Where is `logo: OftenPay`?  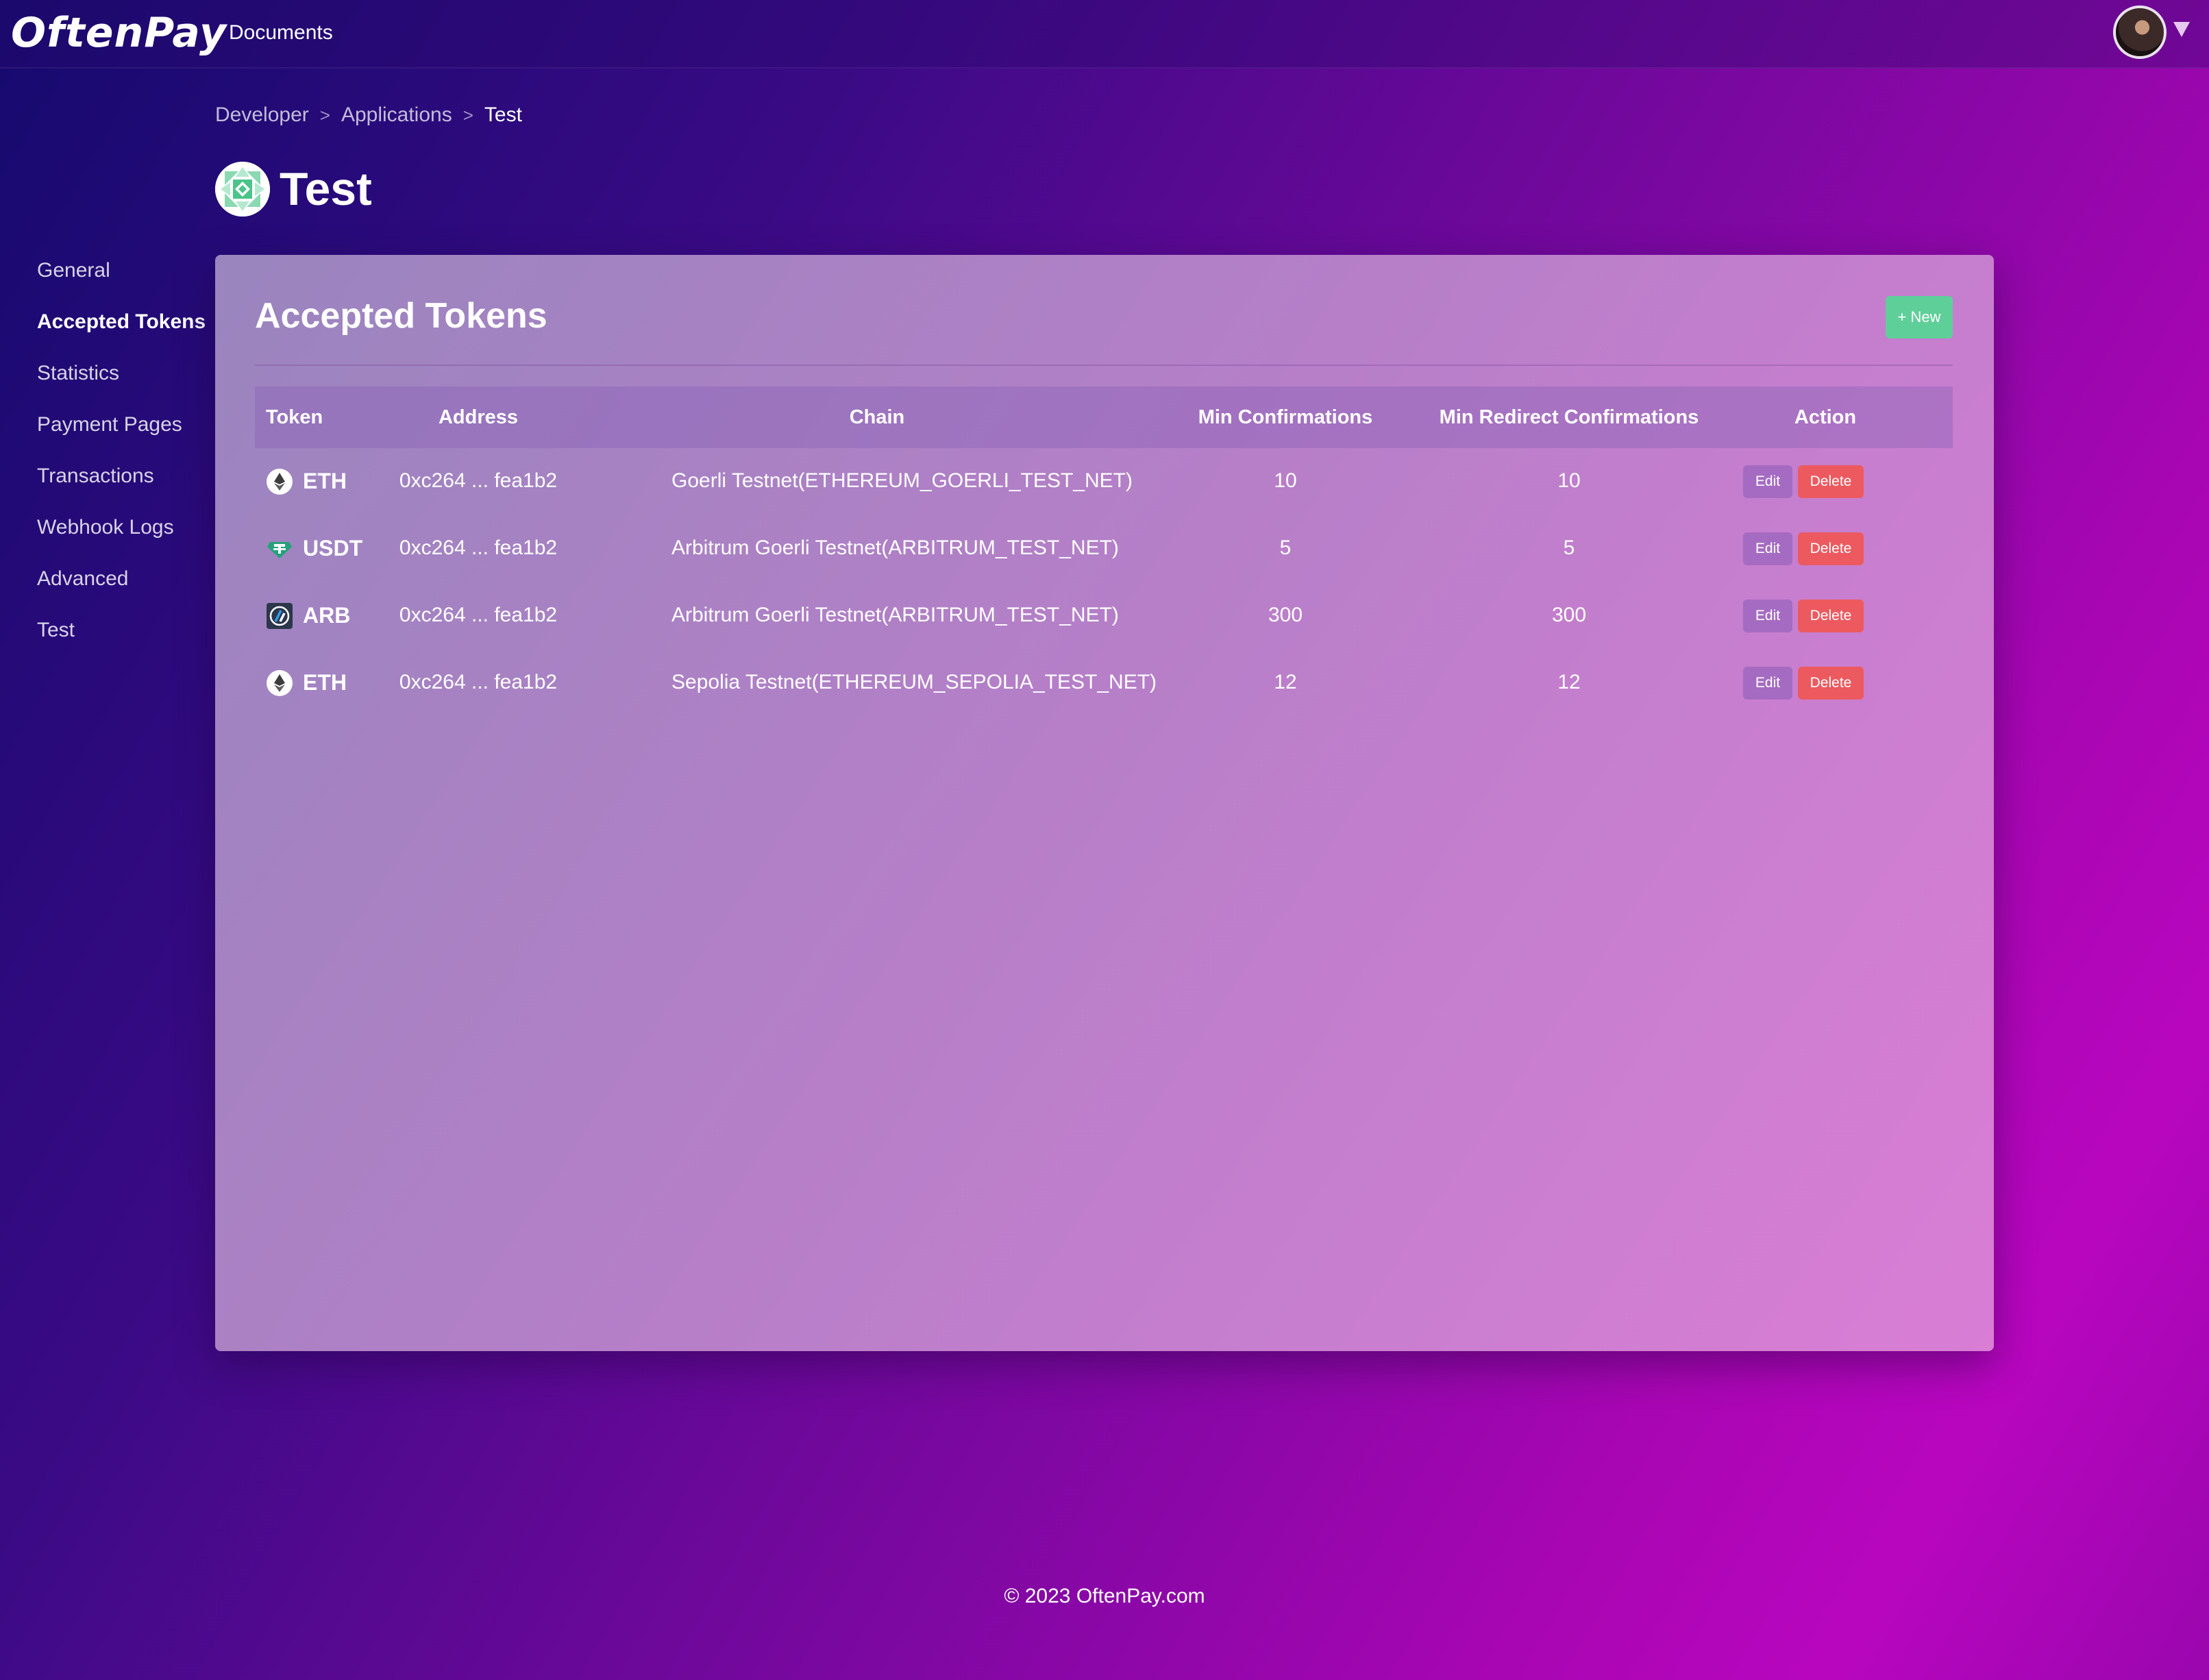 logo: OftenPay is located at coordinates (119, 32).